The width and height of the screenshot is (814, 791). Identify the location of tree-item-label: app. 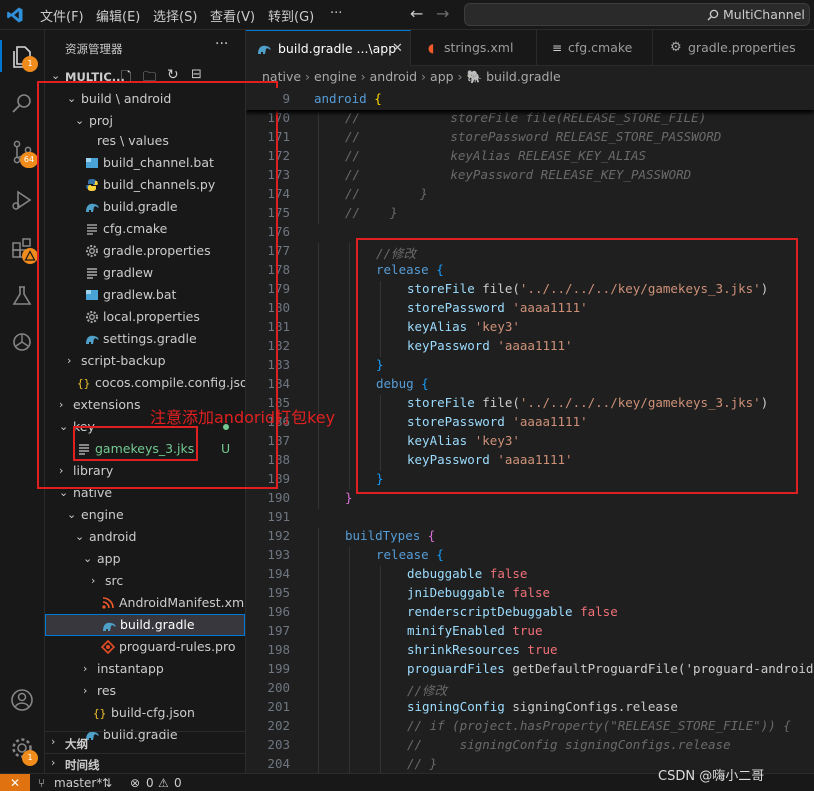
(109, 558).